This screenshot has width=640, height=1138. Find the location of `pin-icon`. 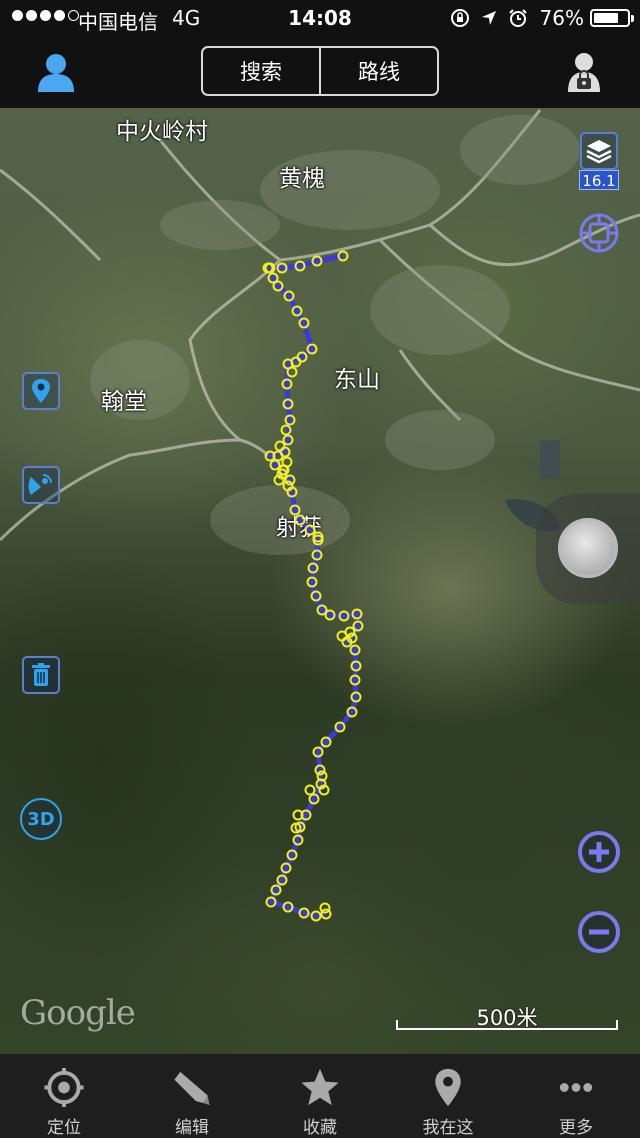

pin-icon is located at coordinates (448, 1087).